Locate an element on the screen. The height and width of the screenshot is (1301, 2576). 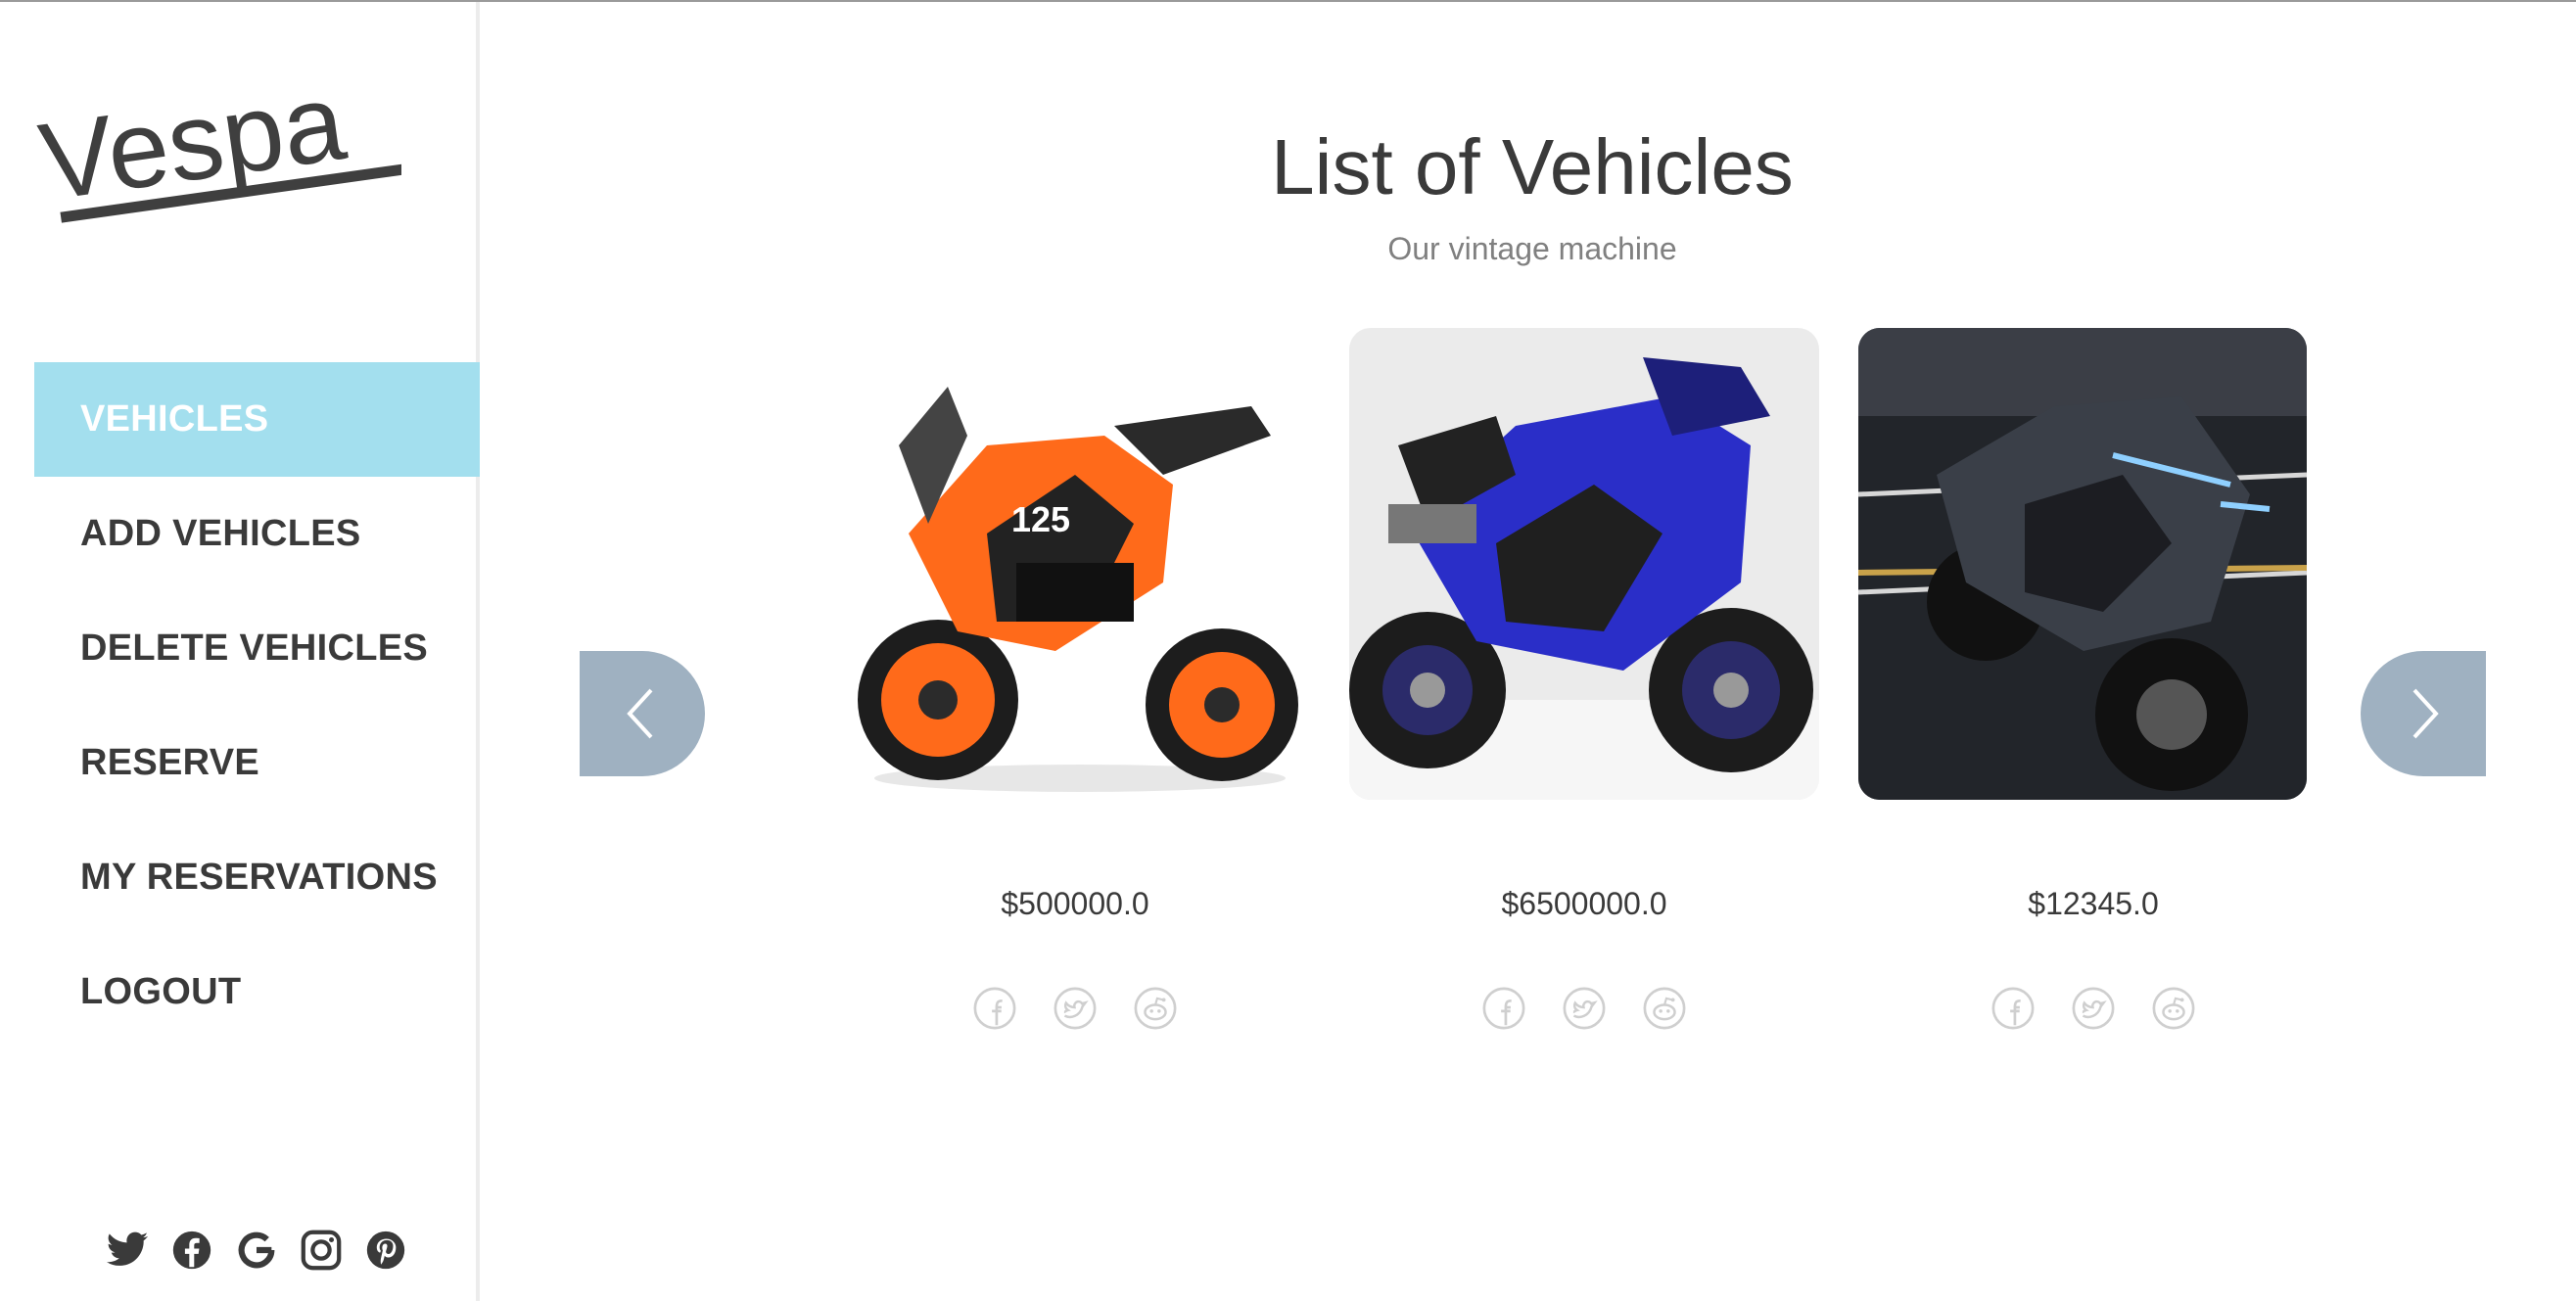
carousel-next-button is located at coordinates (2423, 713).